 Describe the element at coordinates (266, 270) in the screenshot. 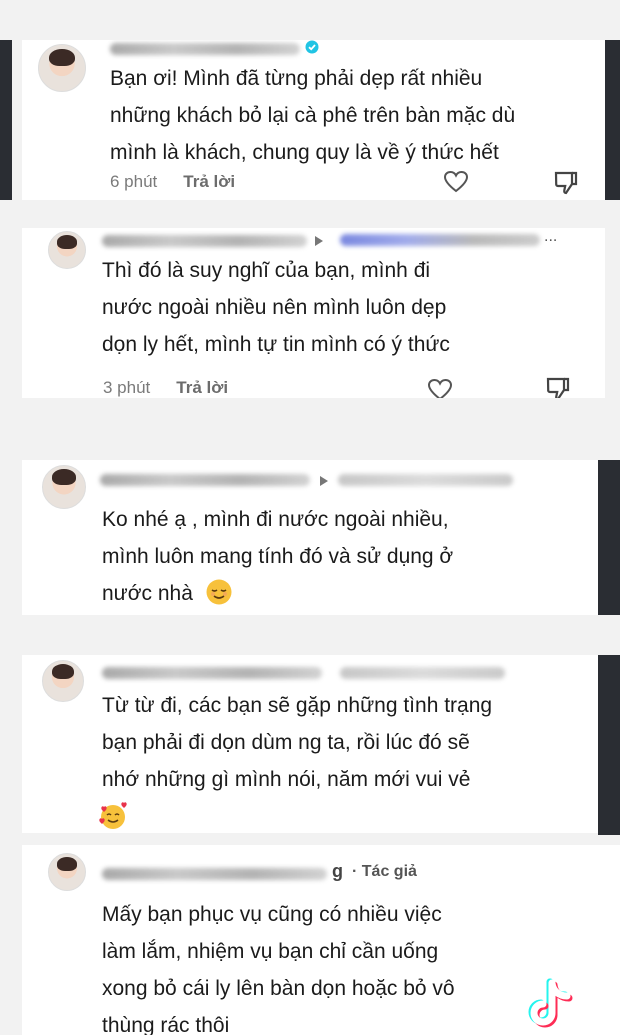

I see `comment-line: Thì đó là suy nghĩ của bạn, mình đi` at that location.